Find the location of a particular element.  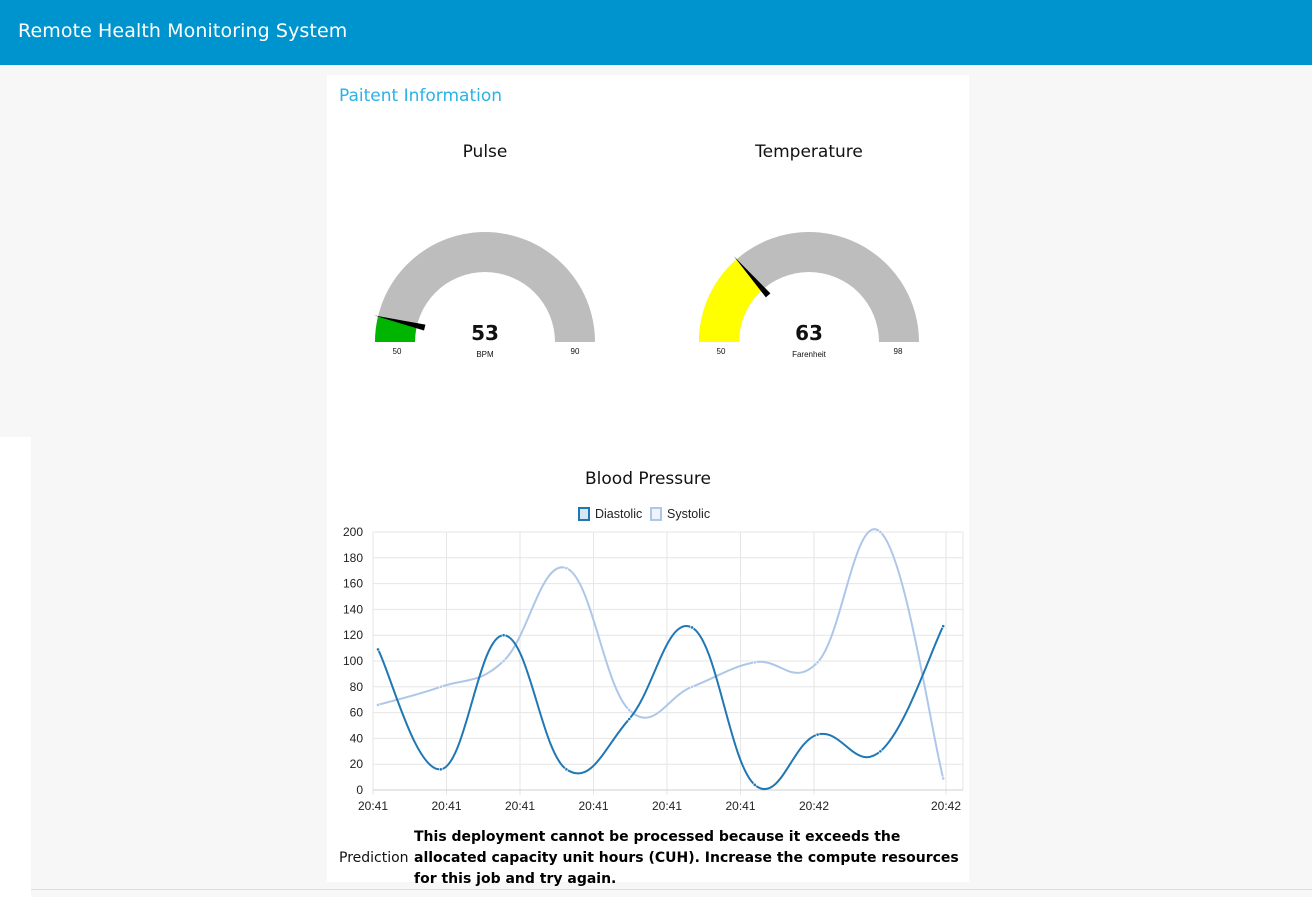

prediction-label: Prediction is located at coordinates (374, 858).